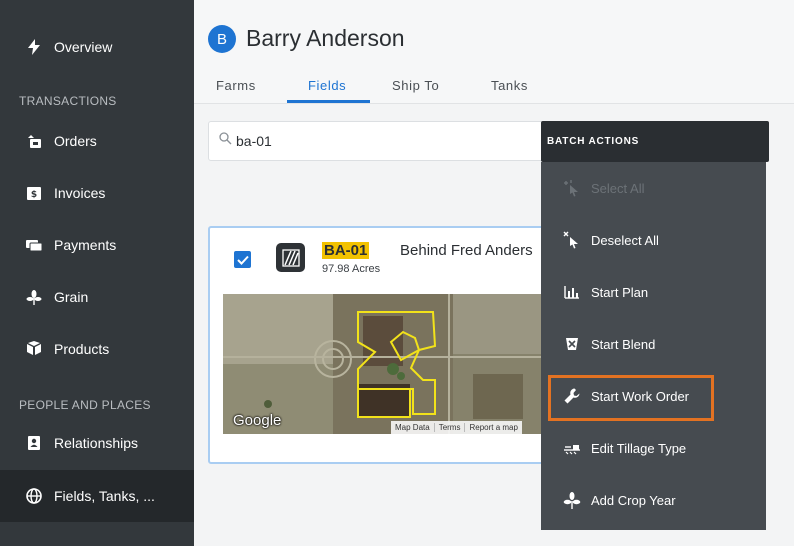 The height and width of the screenshot is (546, 794). Describe the element at coordinates (290, 257) in the screenshot. I see `field-icon` at that location.